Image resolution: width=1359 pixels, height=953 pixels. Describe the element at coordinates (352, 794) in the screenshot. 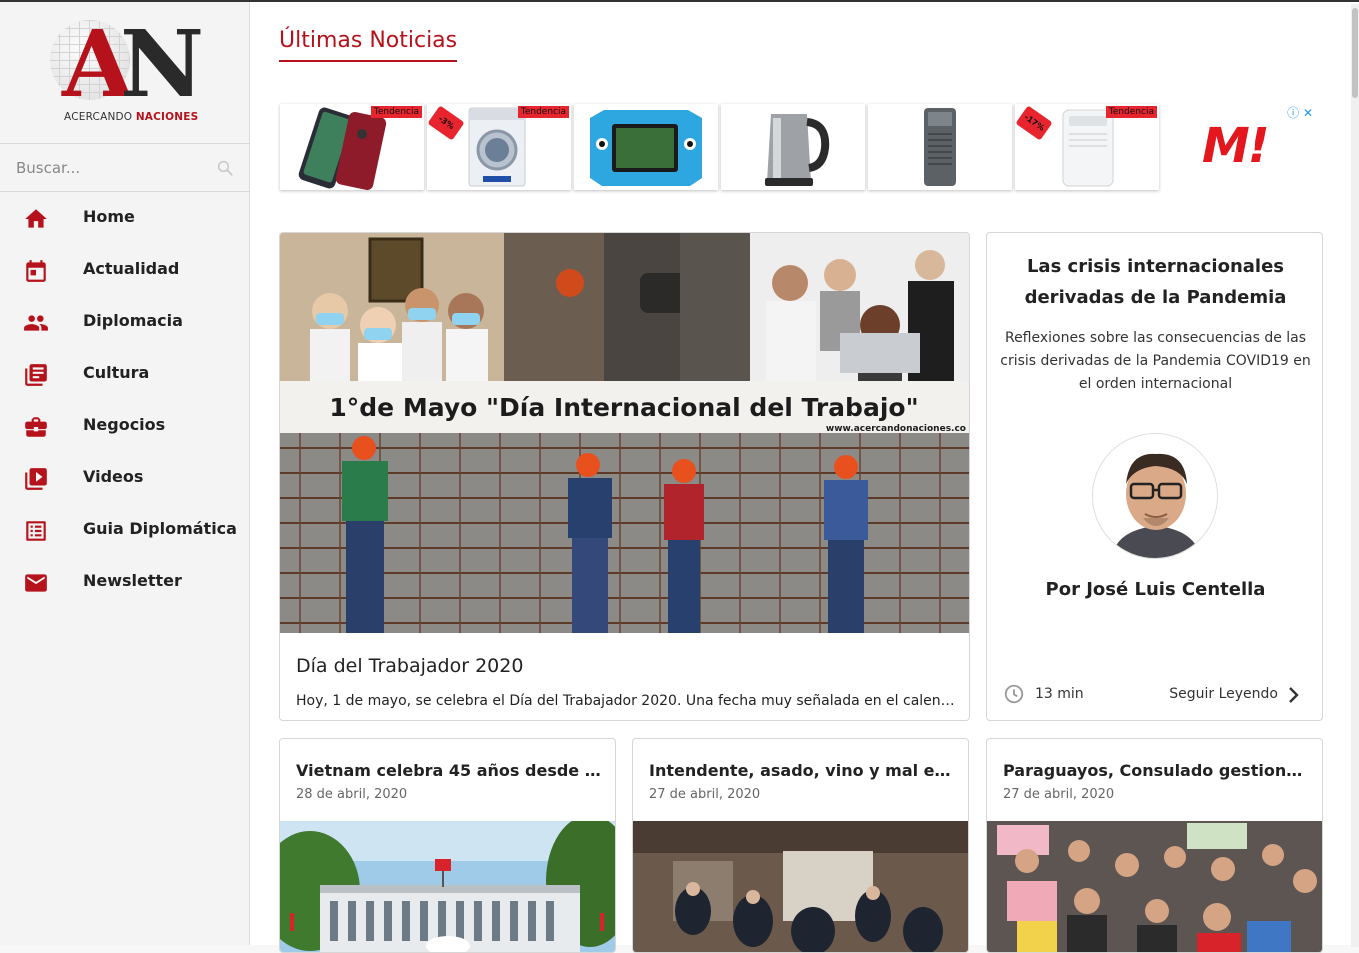

I see `article-date: 28 de abril, 2020` at that location.